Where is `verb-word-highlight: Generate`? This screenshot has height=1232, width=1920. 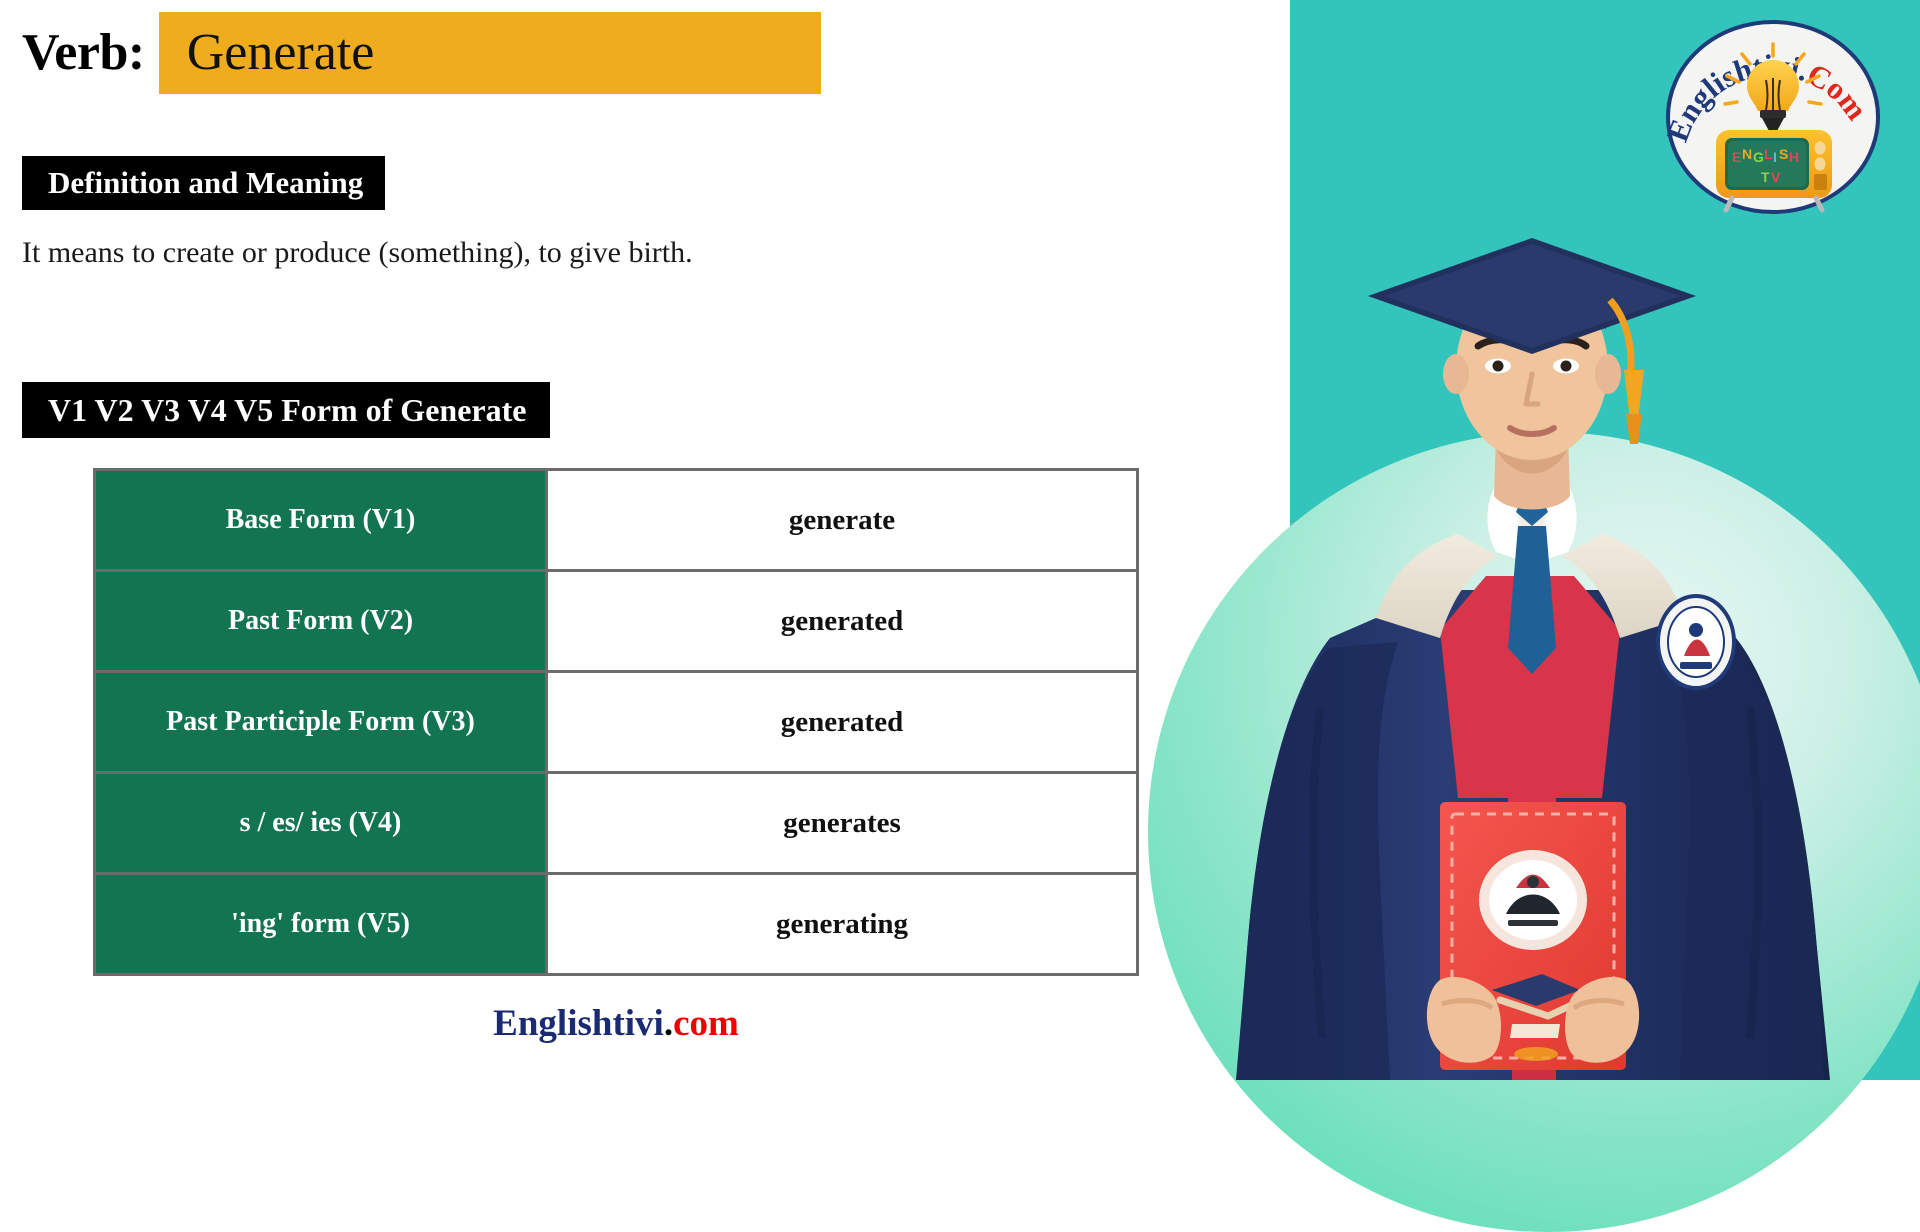
verb-word-highlight: Generate is located at coordinates (489, 53).